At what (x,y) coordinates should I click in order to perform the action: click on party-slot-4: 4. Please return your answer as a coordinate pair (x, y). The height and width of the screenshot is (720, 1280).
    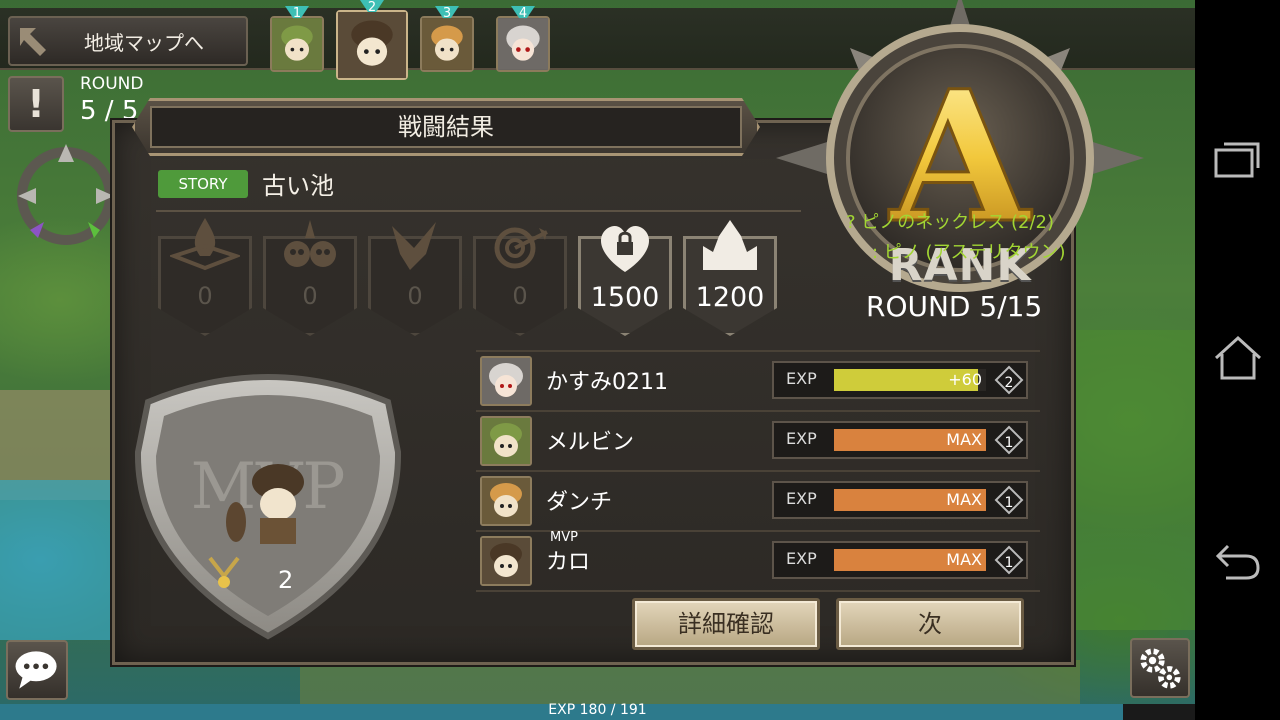
    Looking at the image, I should click on (523, 39).